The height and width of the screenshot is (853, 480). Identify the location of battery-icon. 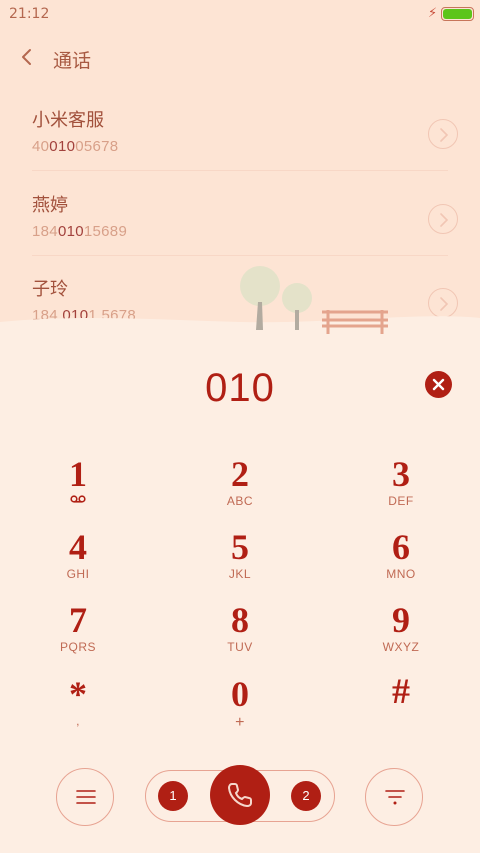
(457, 14).